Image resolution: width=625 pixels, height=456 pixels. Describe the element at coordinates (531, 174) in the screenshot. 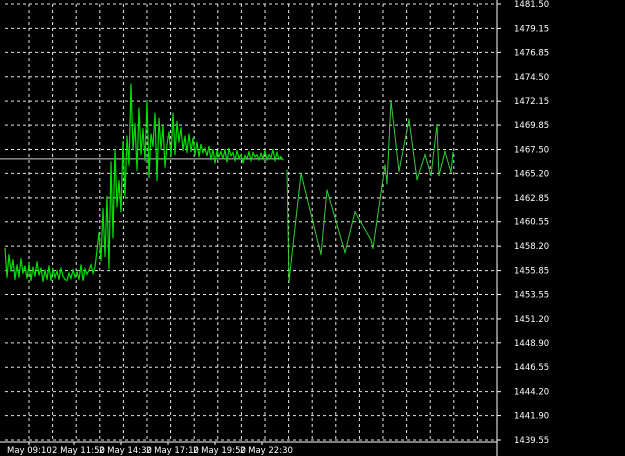

I see `y-tick-label: 1465.20` at that location.